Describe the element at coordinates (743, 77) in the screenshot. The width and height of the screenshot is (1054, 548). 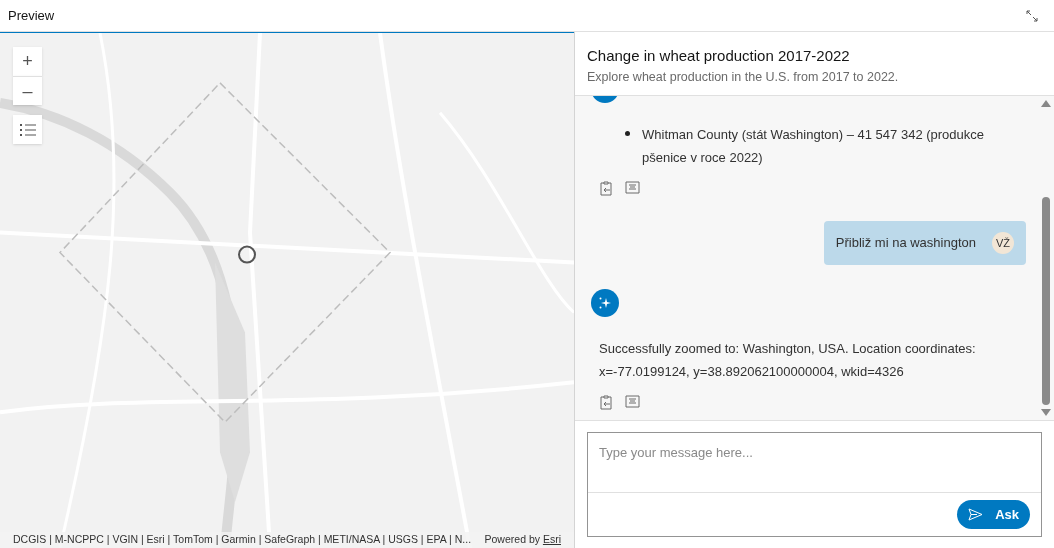
I see `panel-subtitle: Explore wheat production in the U.S. from 2017 to 2022.` at that location.